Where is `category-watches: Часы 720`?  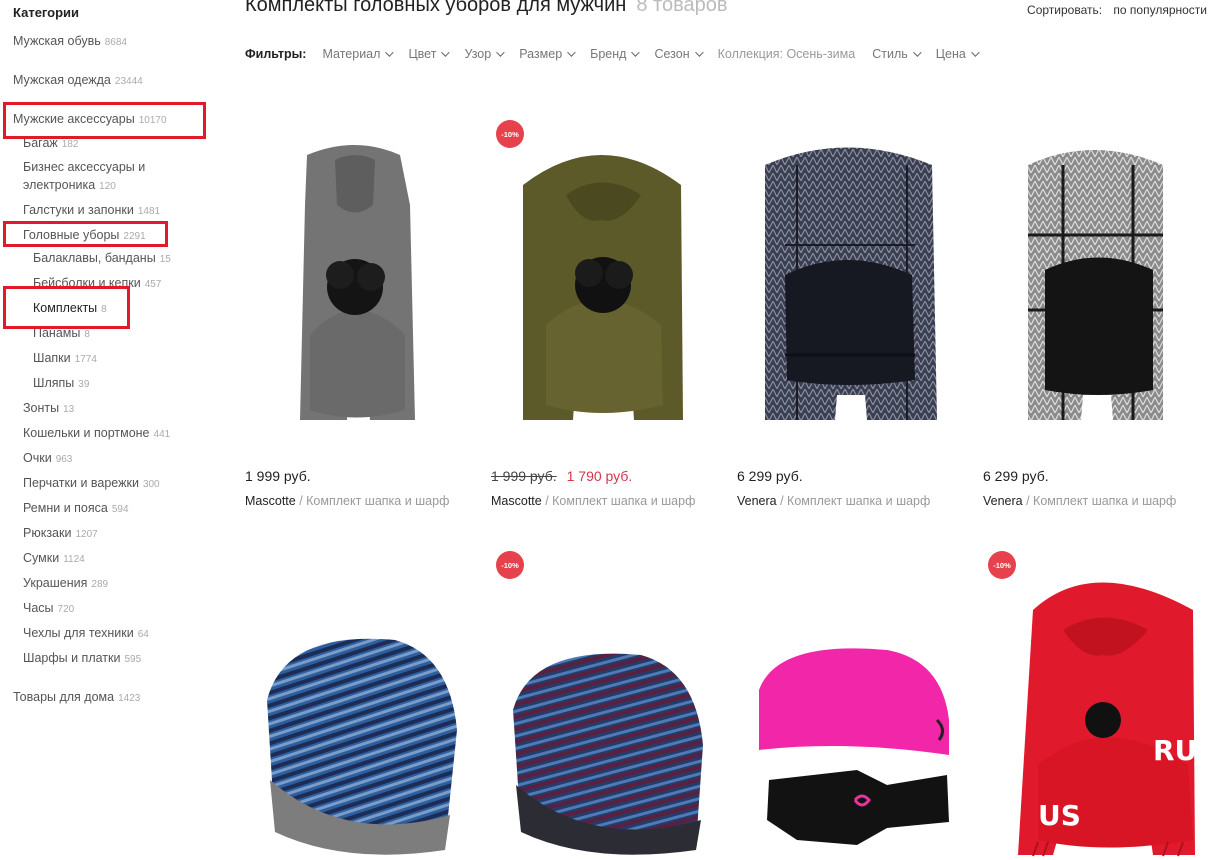 category-watches: Часы 720 is located at coordinates (48, 609).